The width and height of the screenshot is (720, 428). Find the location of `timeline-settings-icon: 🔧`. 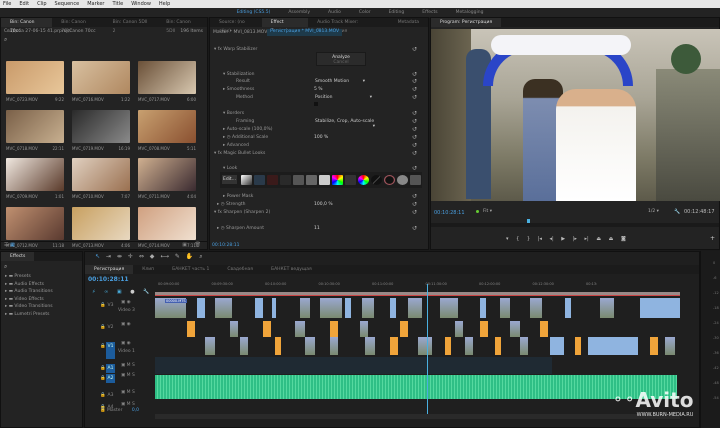

timeline-settings-icon: 🔧 is located at coordinates (146, 292).